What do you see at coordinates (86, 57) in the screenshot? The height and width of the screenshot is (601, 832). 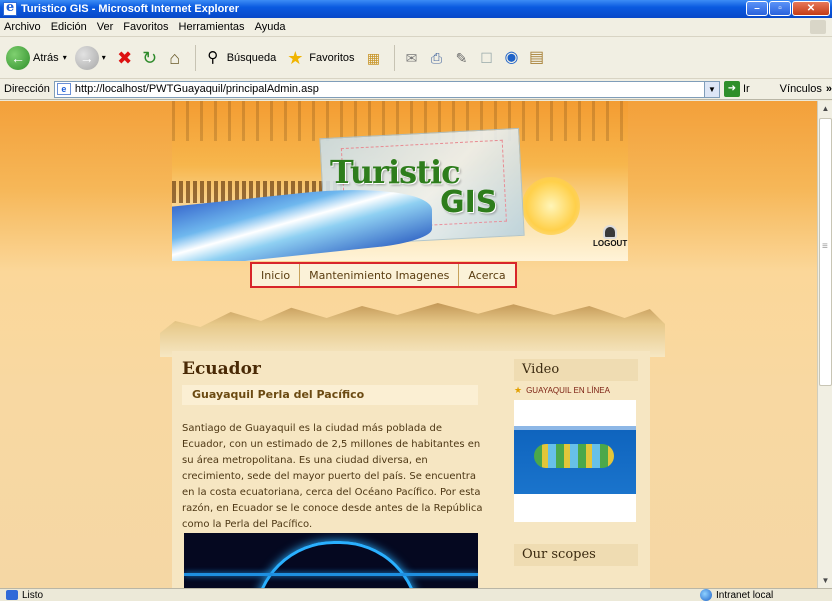 I see `forward-arrow-icon: →` at bounding box center [86, 57].